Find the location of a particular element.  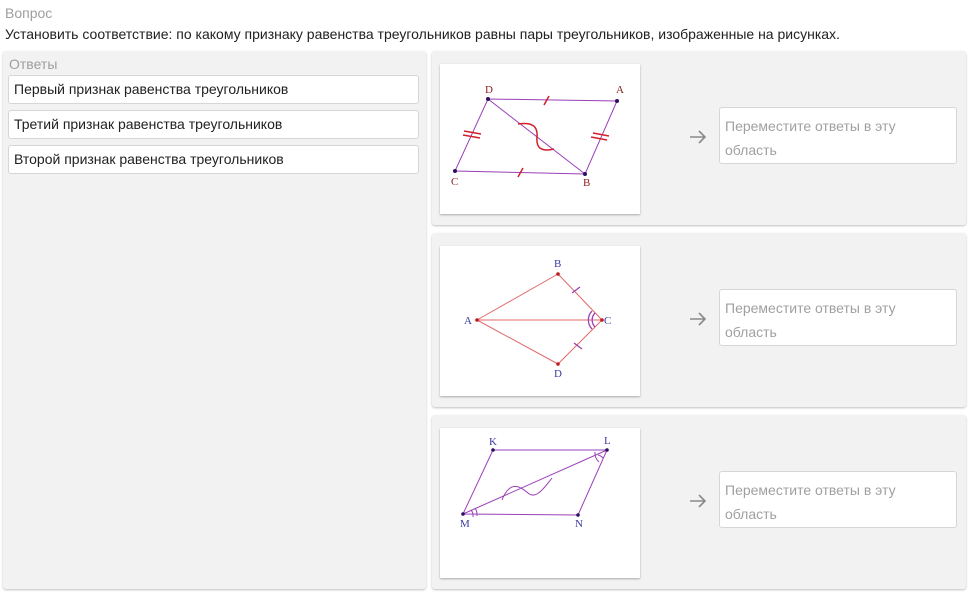

figure-parallelogram-dacb: D A C B is located at coordinates (540, 139).